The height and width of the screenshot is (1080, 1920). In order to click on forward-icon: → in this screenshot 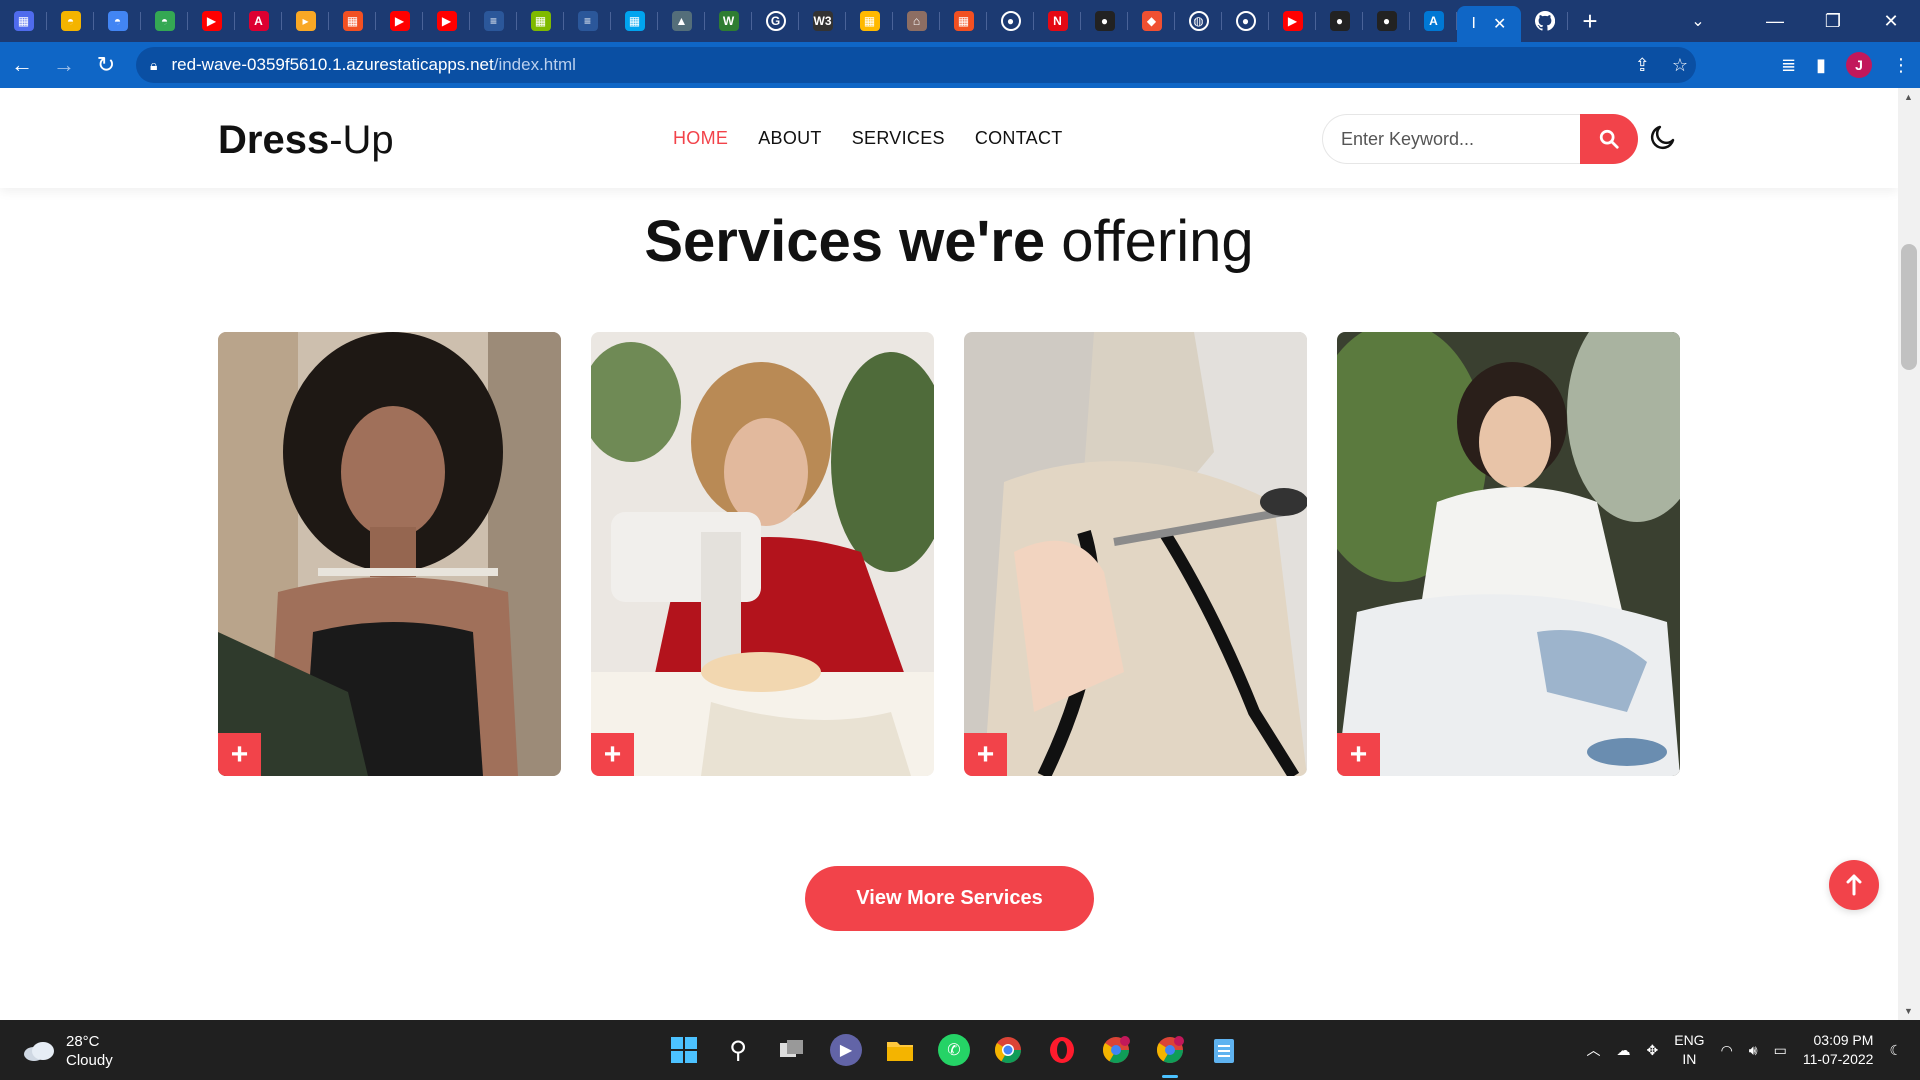, I will do `click(64, 65)`.